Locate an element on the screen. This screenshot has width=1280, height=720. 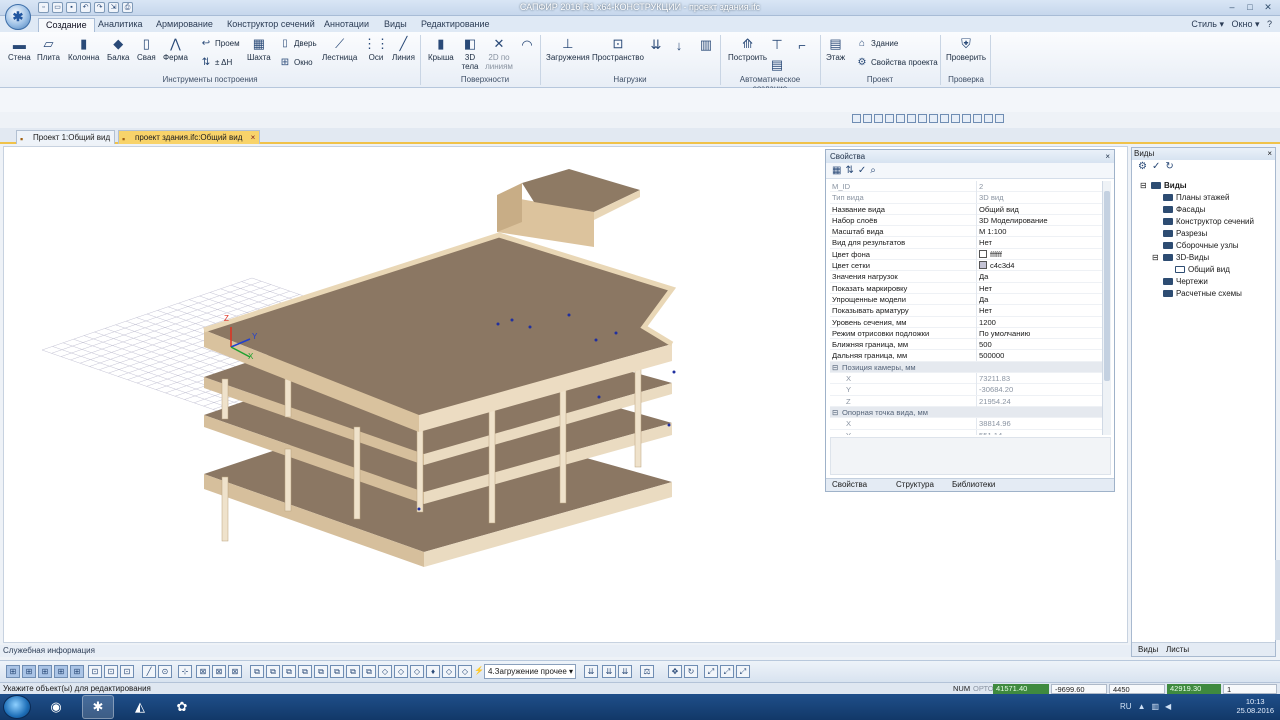
sapfir-app-icon: ✱ is located at coordinates (98, 707).